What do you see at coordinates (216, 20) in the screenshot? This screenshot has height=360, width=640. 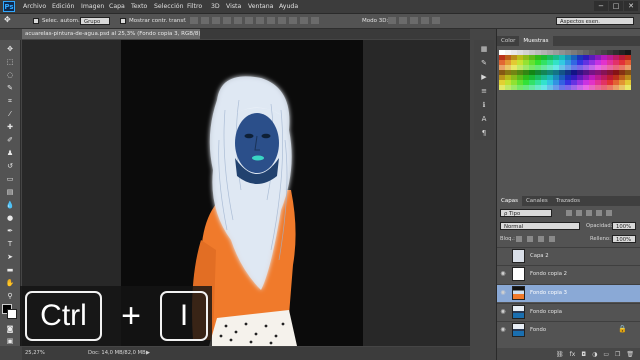 I see `align-bottom-icon` at bounding box center [216, 20].